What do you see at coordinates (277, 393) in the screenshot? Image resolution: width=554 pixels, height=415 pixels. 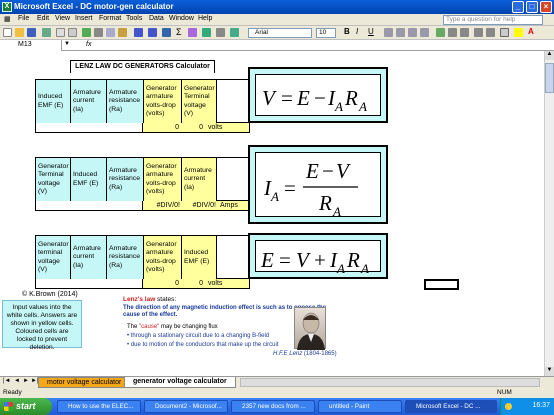 I see `status-bar: Ready NUM` at bounding box center [277, 393].